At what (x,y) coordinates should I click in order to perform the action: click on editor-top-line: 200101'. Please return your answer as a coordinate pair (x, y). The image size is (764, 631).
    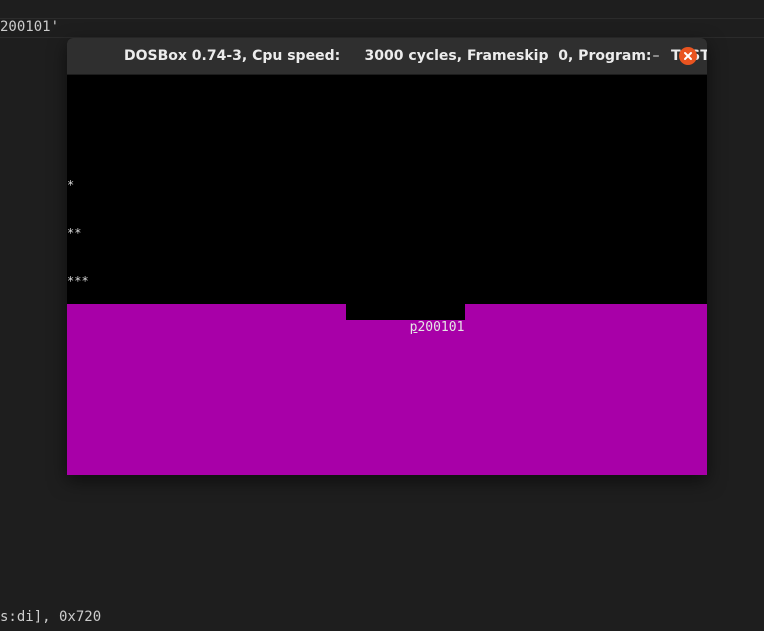
    Looking at the image, I should click on (30, 27).